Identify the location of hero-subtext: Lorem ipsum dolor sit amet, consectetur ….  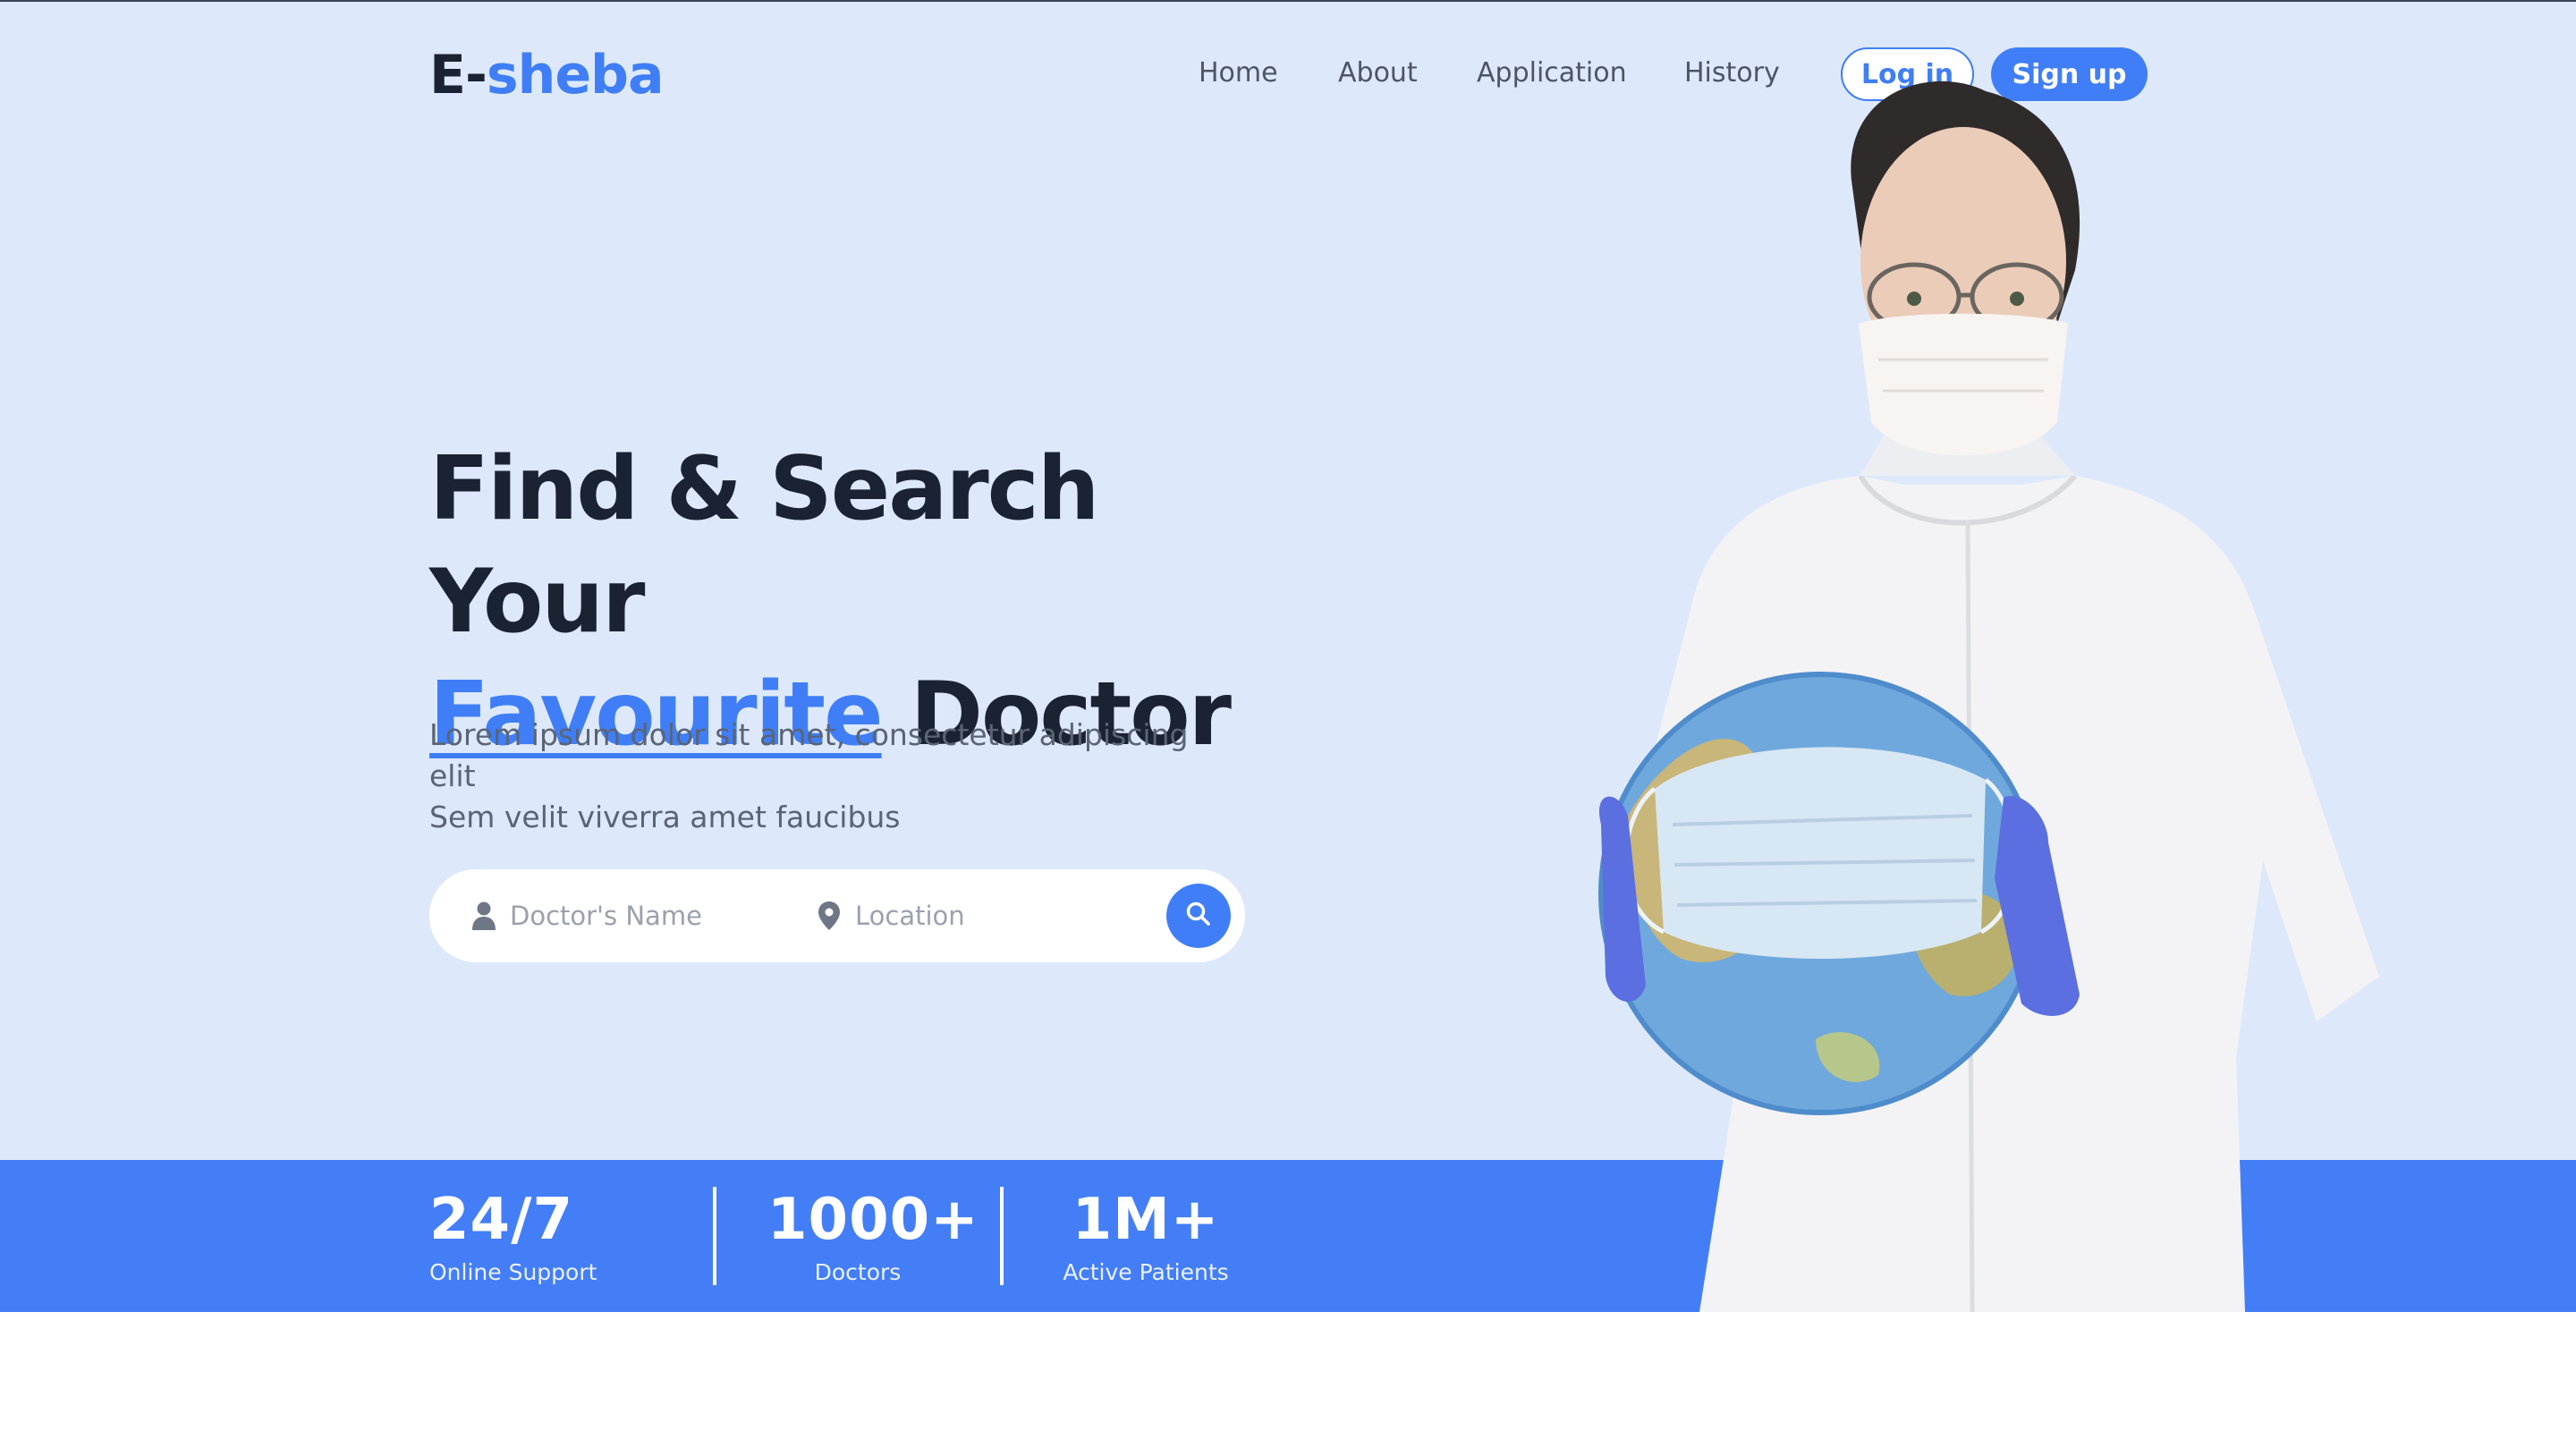
(831, 776).